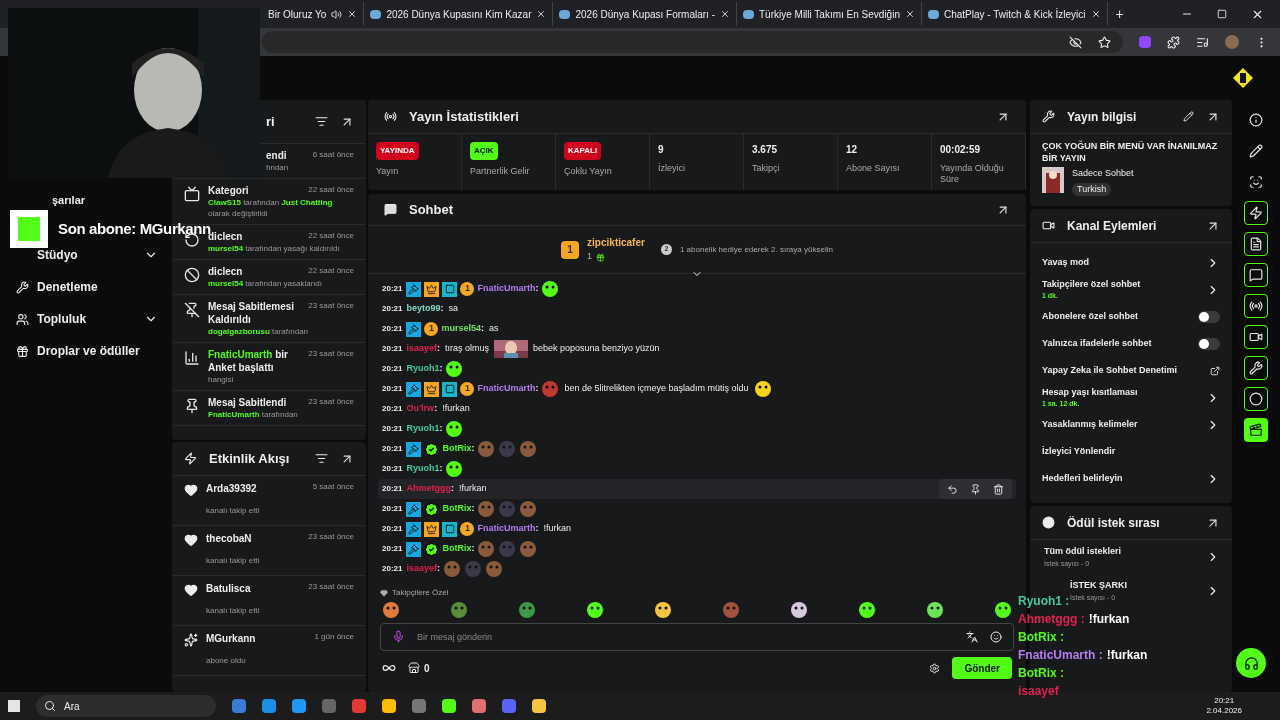 The image size is (1280, 720). I want to click on pin-icon, so click(975, 489).